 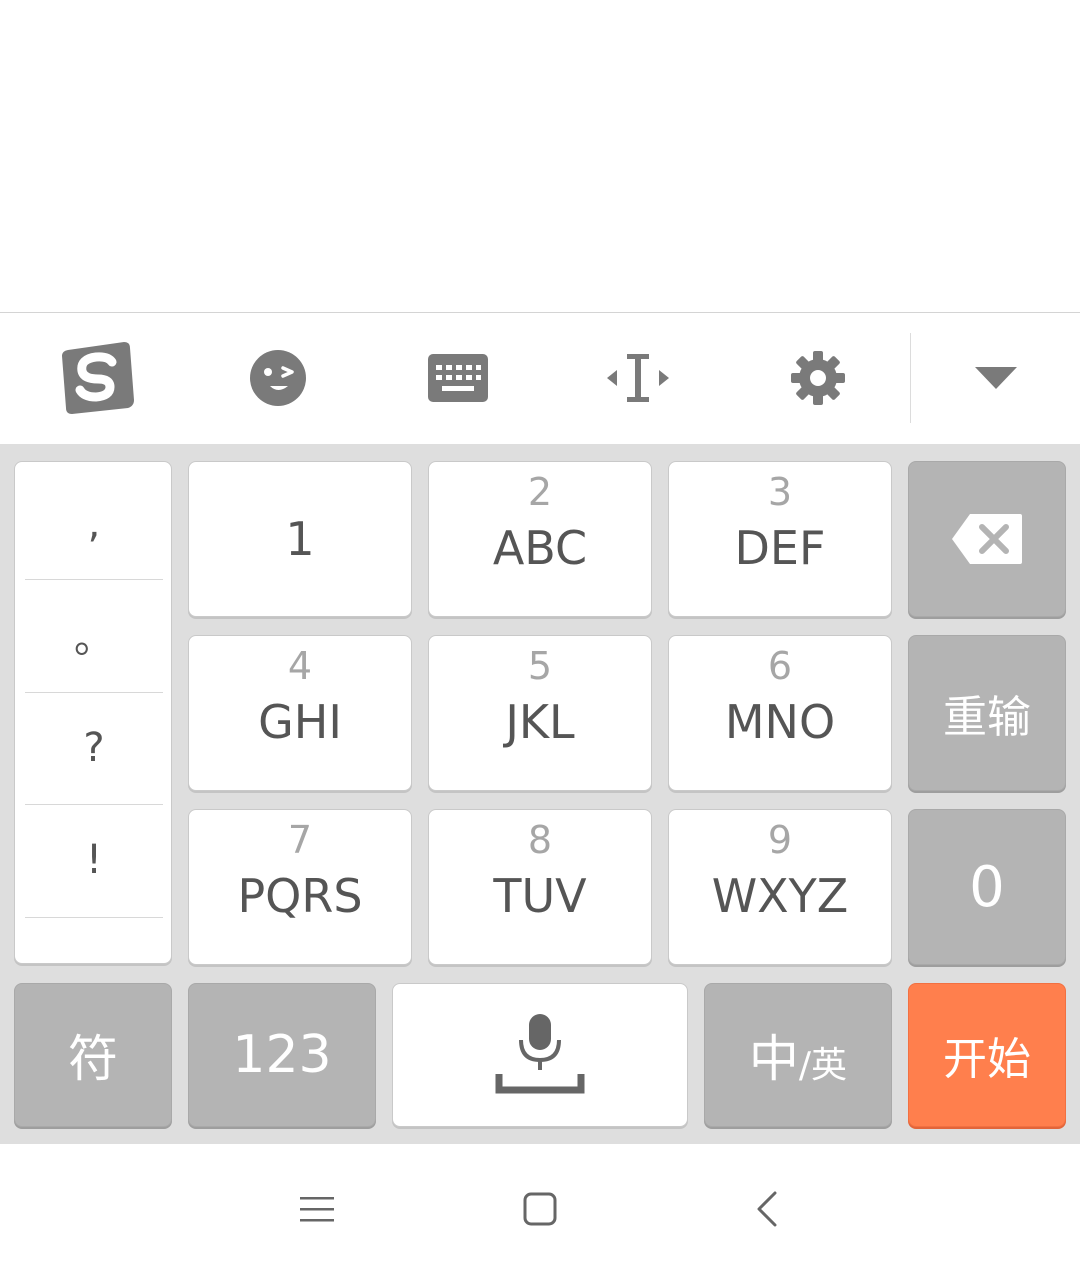 I want to click on language-toggle-button: 中/英, so click(x=798, y=1055).